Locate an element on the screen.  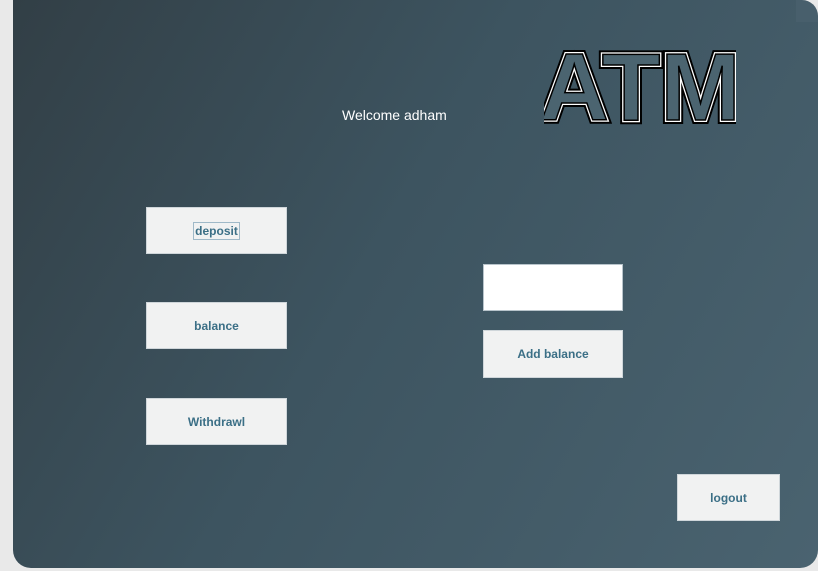
balance-button: balance is located at coordinates (216, 325).